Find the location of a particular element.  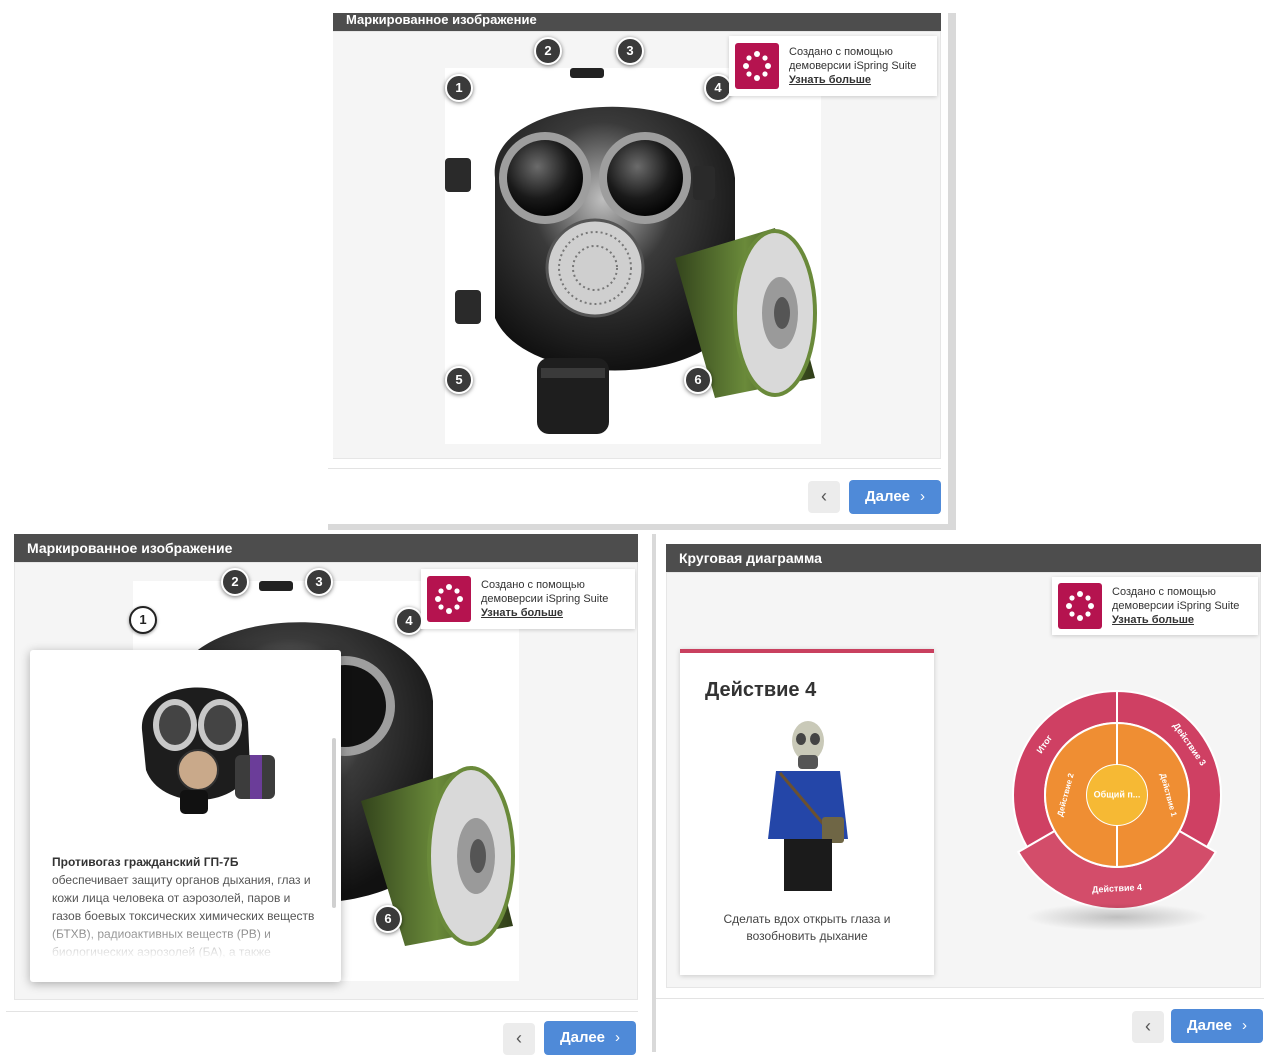

card-caption-line-2: возобновить дыхание is located at coordinates (807, 936).